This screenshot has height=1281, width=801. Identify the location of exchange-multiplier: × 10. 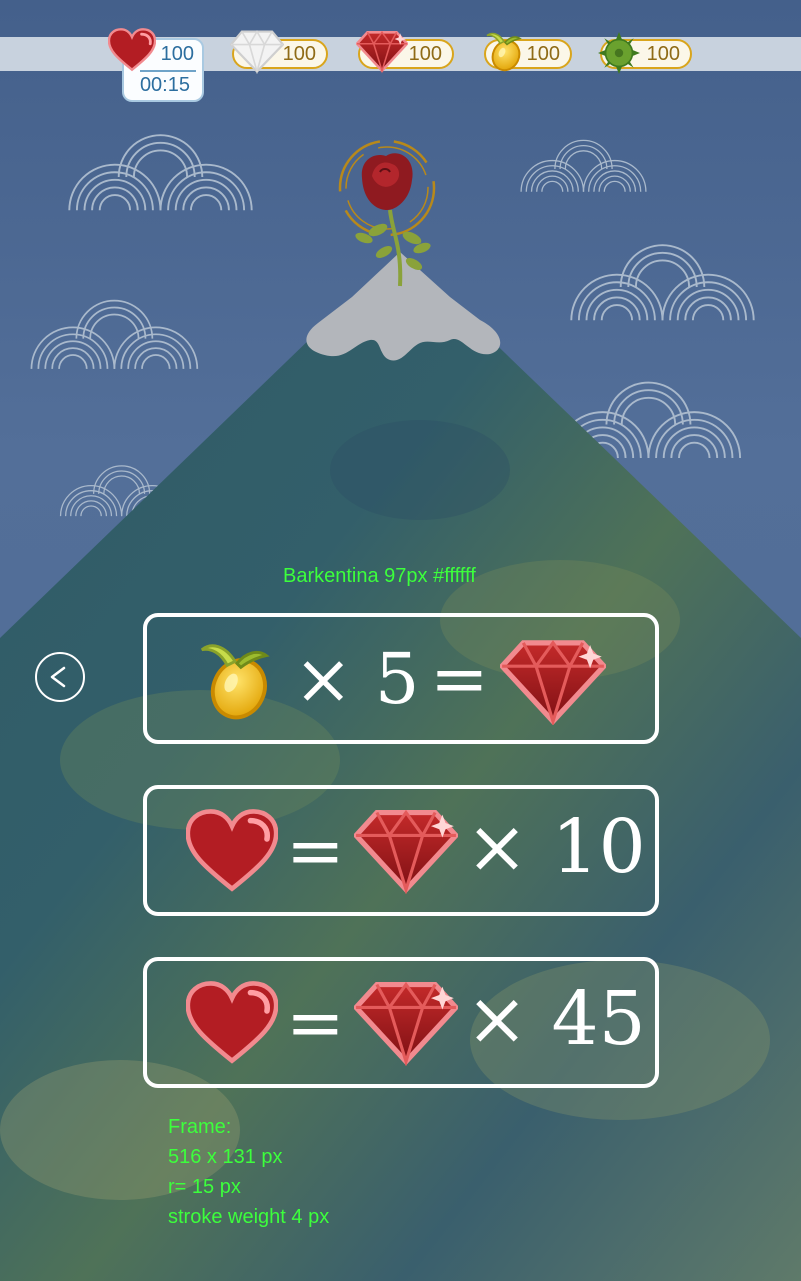
(556, 847).